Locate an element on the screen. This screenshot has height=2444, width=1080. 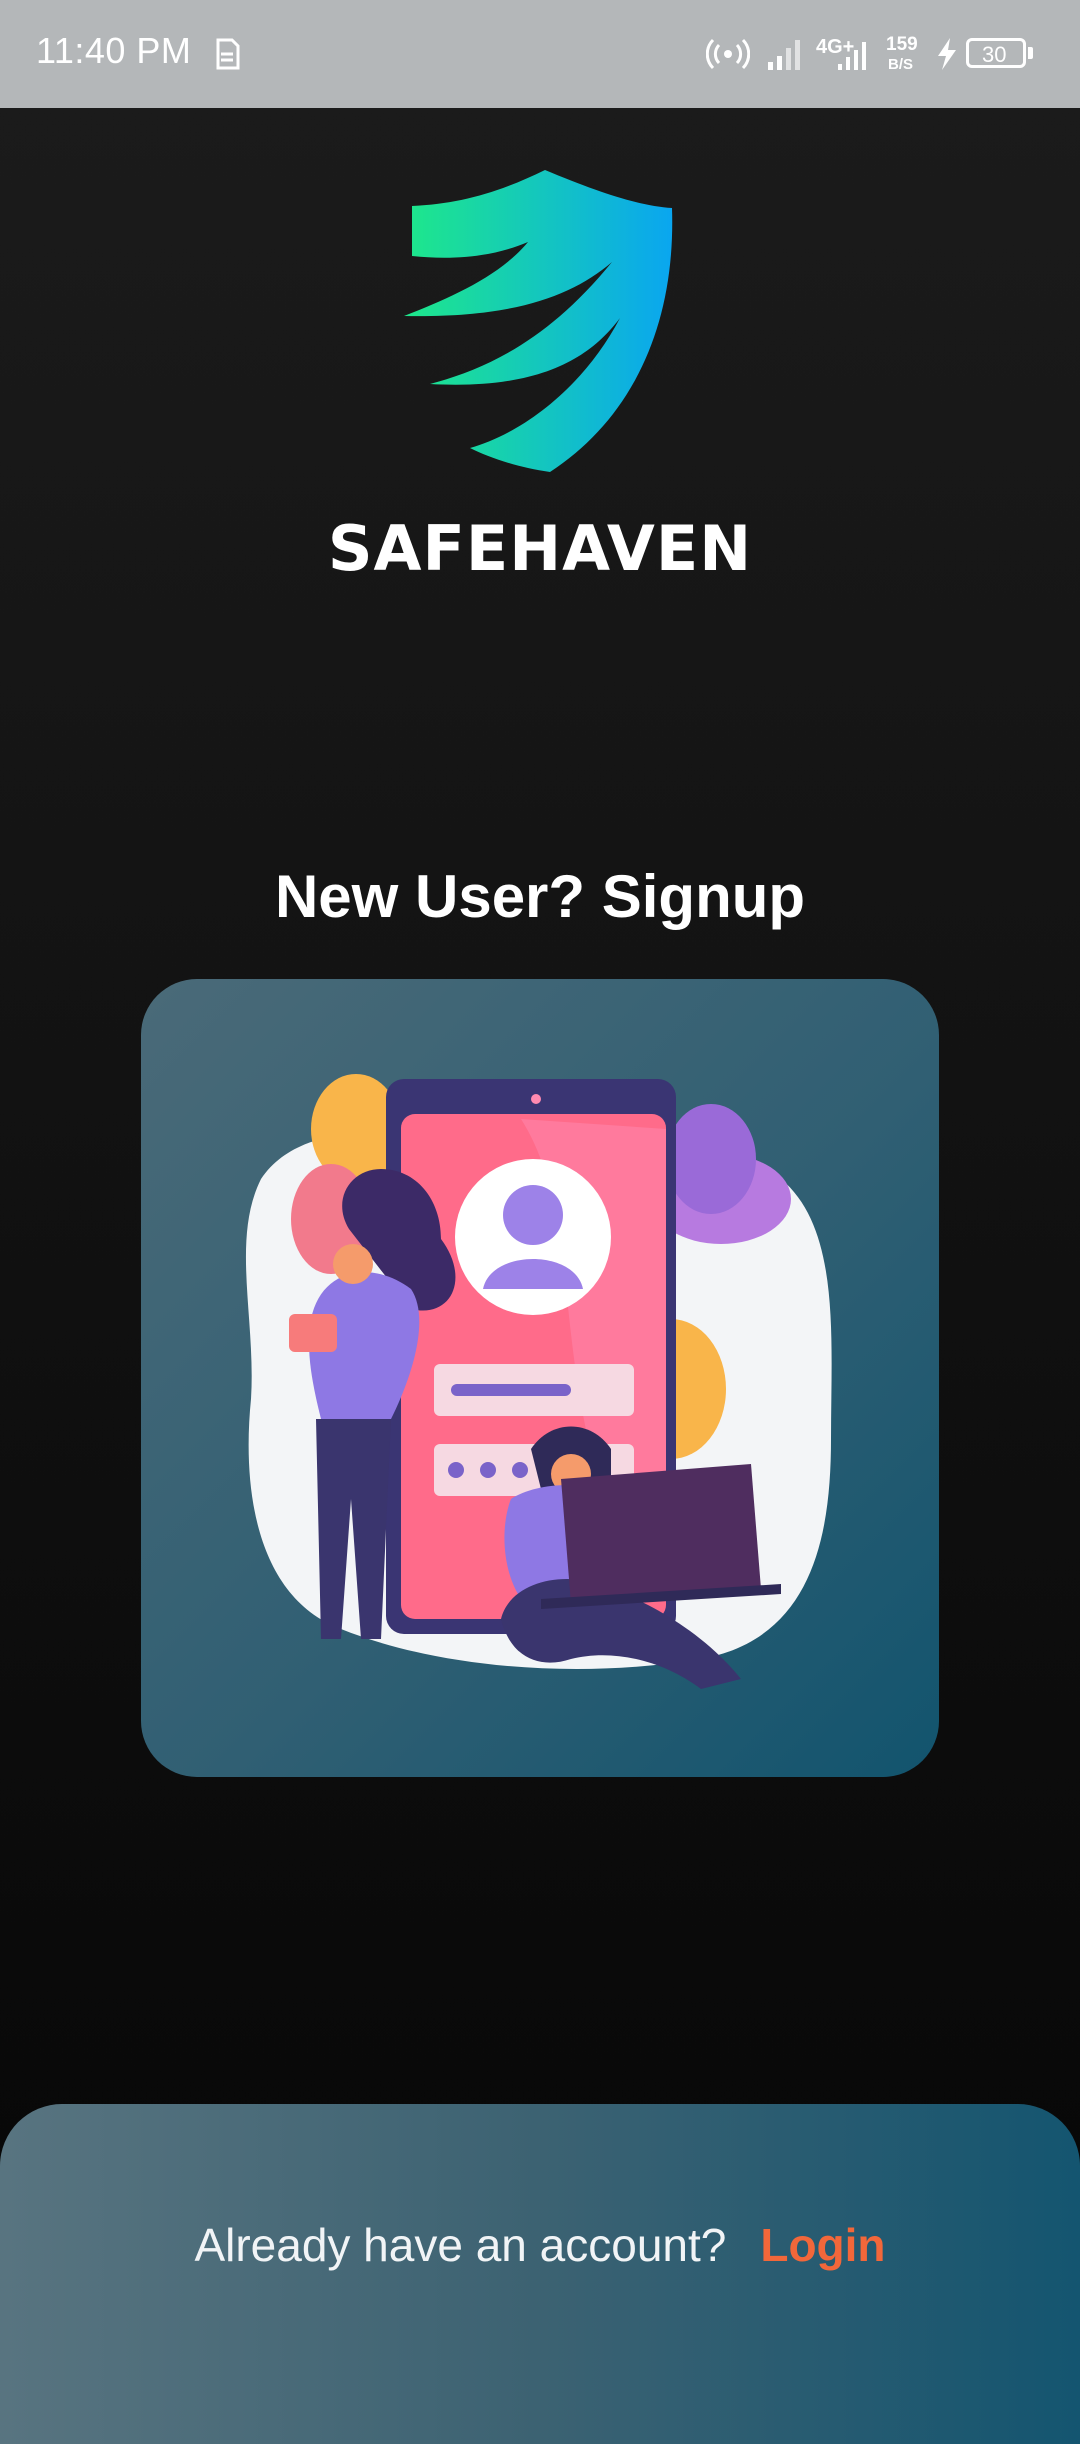
page-title: New User? Signup is located at coordinates (540, 896).